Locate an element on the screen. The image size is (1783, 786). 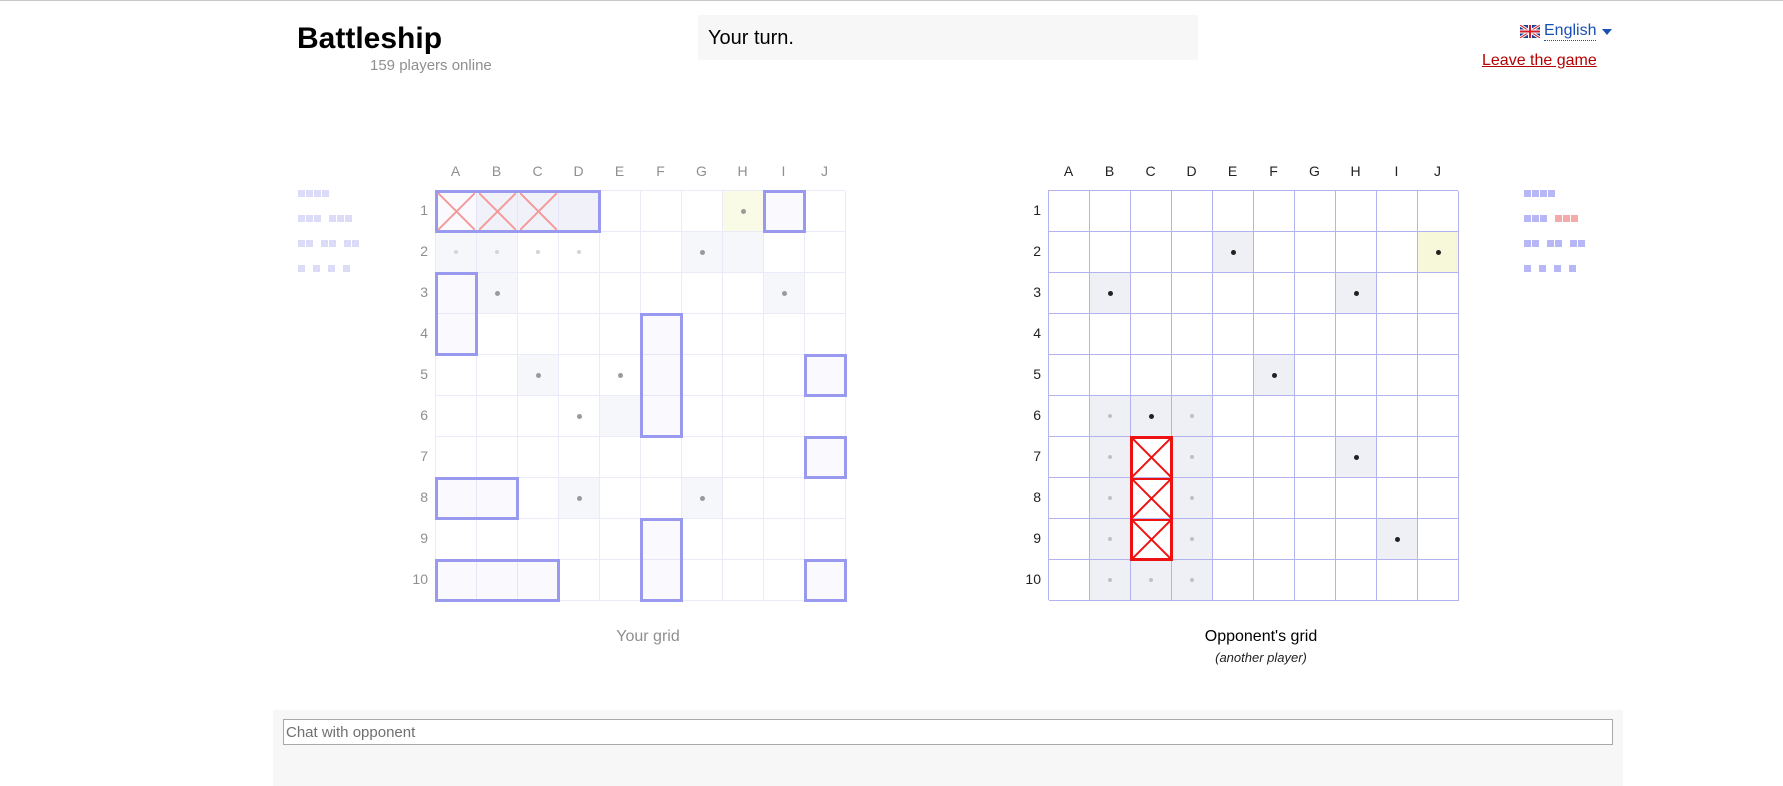
grid-cell-A6 is located at coordinates (1069, 416).